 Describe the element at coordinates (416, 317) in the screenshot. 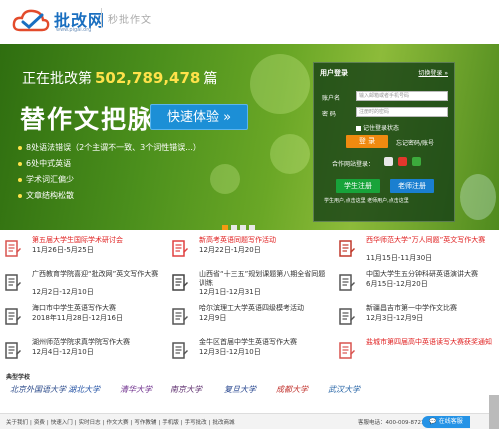

I see `news-item: 新疆昌吉市第一中学作文比赛 12月3日-12月9日` at that location.